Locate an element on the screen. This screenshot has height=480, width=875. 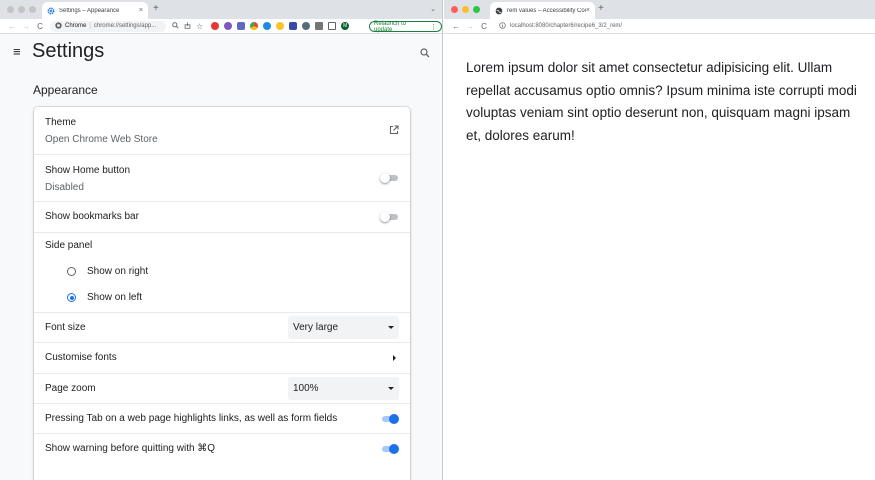
tab-title: rem values – Accessibility Coo is located at coordinates (546, 10).